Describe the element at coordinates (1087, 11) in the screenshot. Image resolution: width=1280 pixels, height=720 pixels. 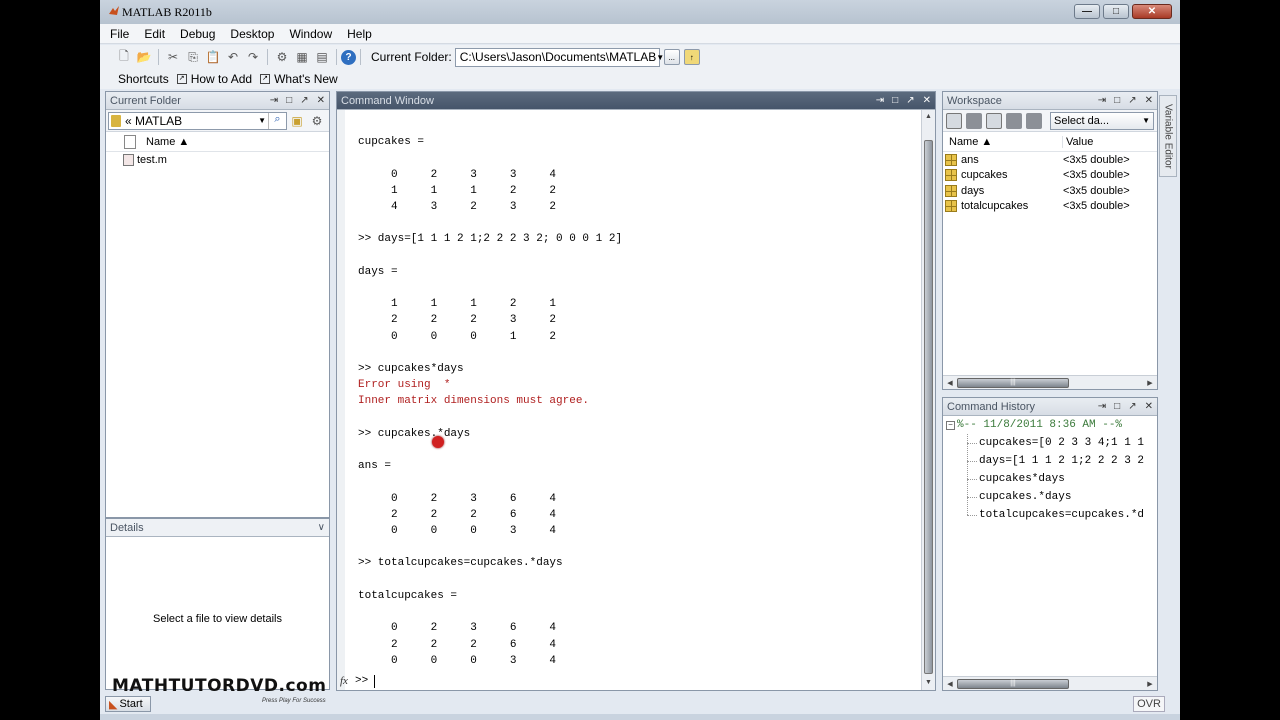
I see `minimize-button: —` at that location.